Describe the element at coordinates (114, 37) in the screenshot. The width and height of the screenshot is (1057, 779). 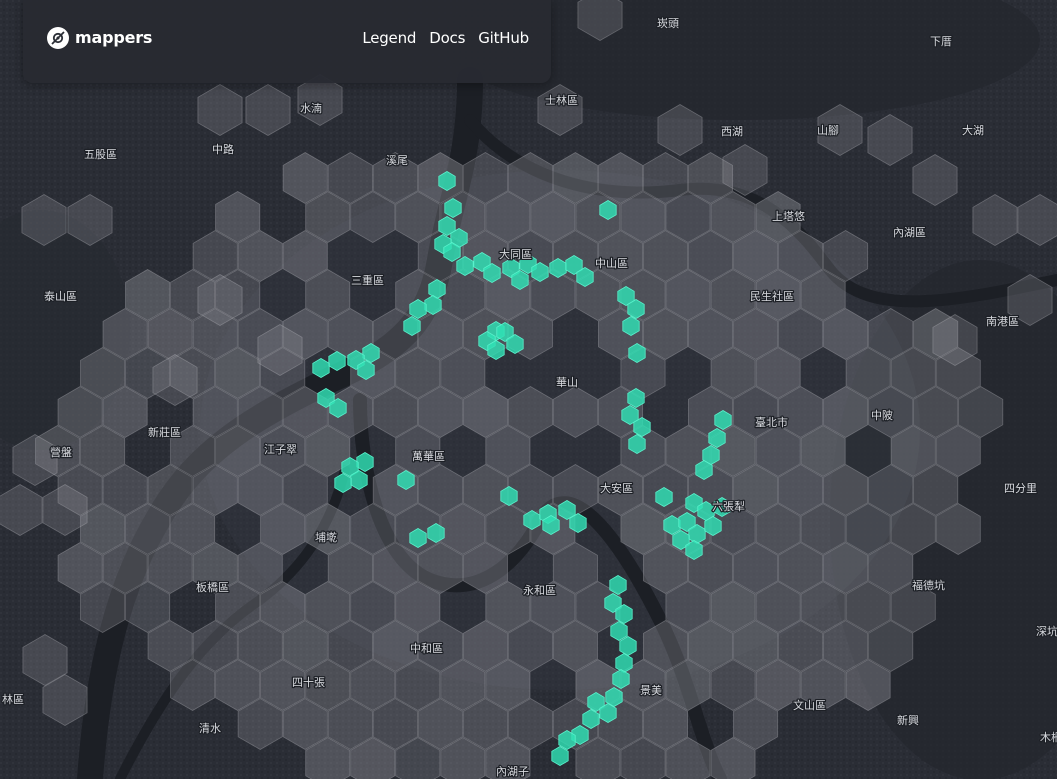
I see `app-name: mappers` at that location.